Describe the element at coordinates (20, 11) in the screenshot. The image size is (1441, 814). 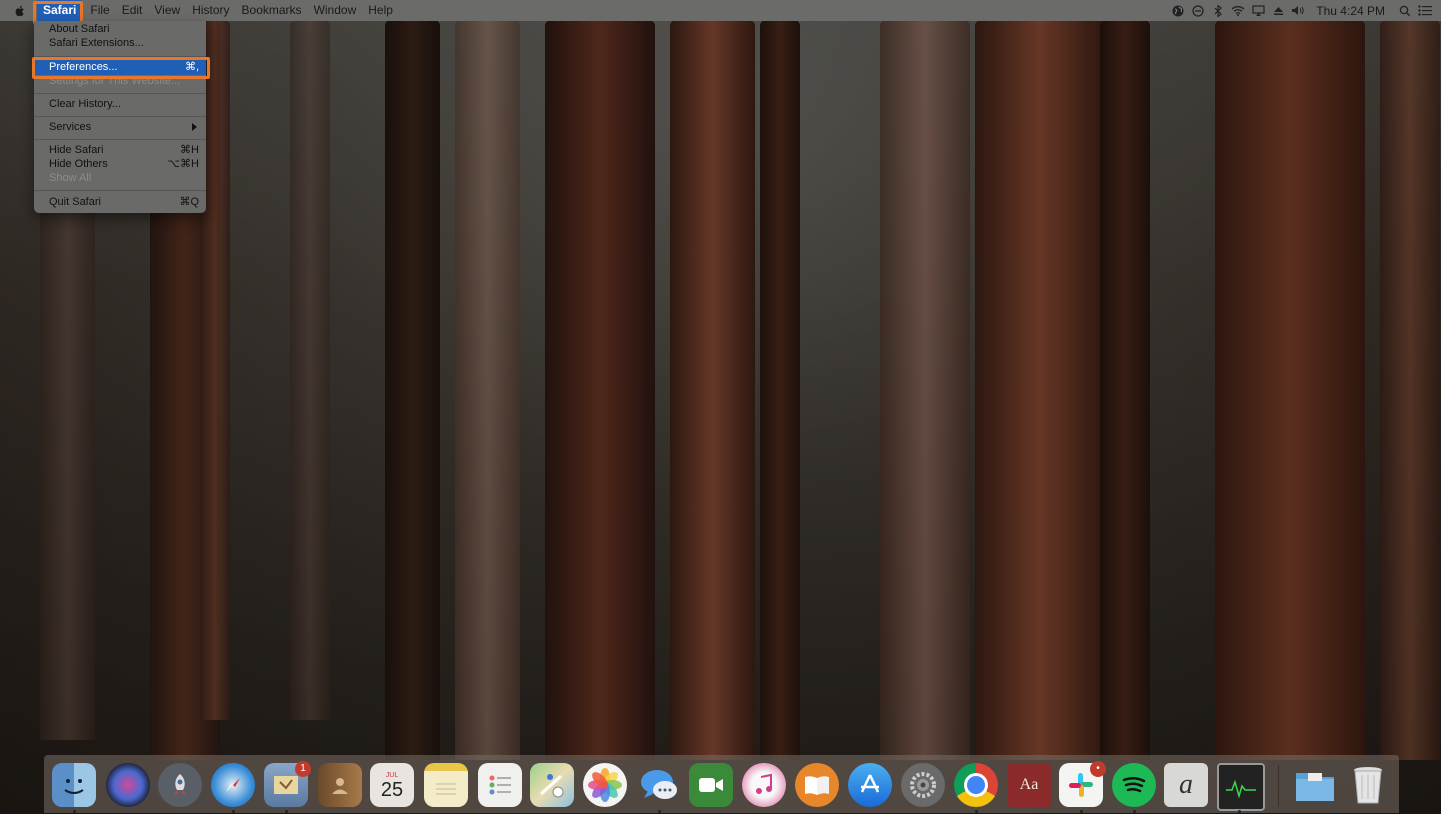
I see `apple-menu-icon` at that location.